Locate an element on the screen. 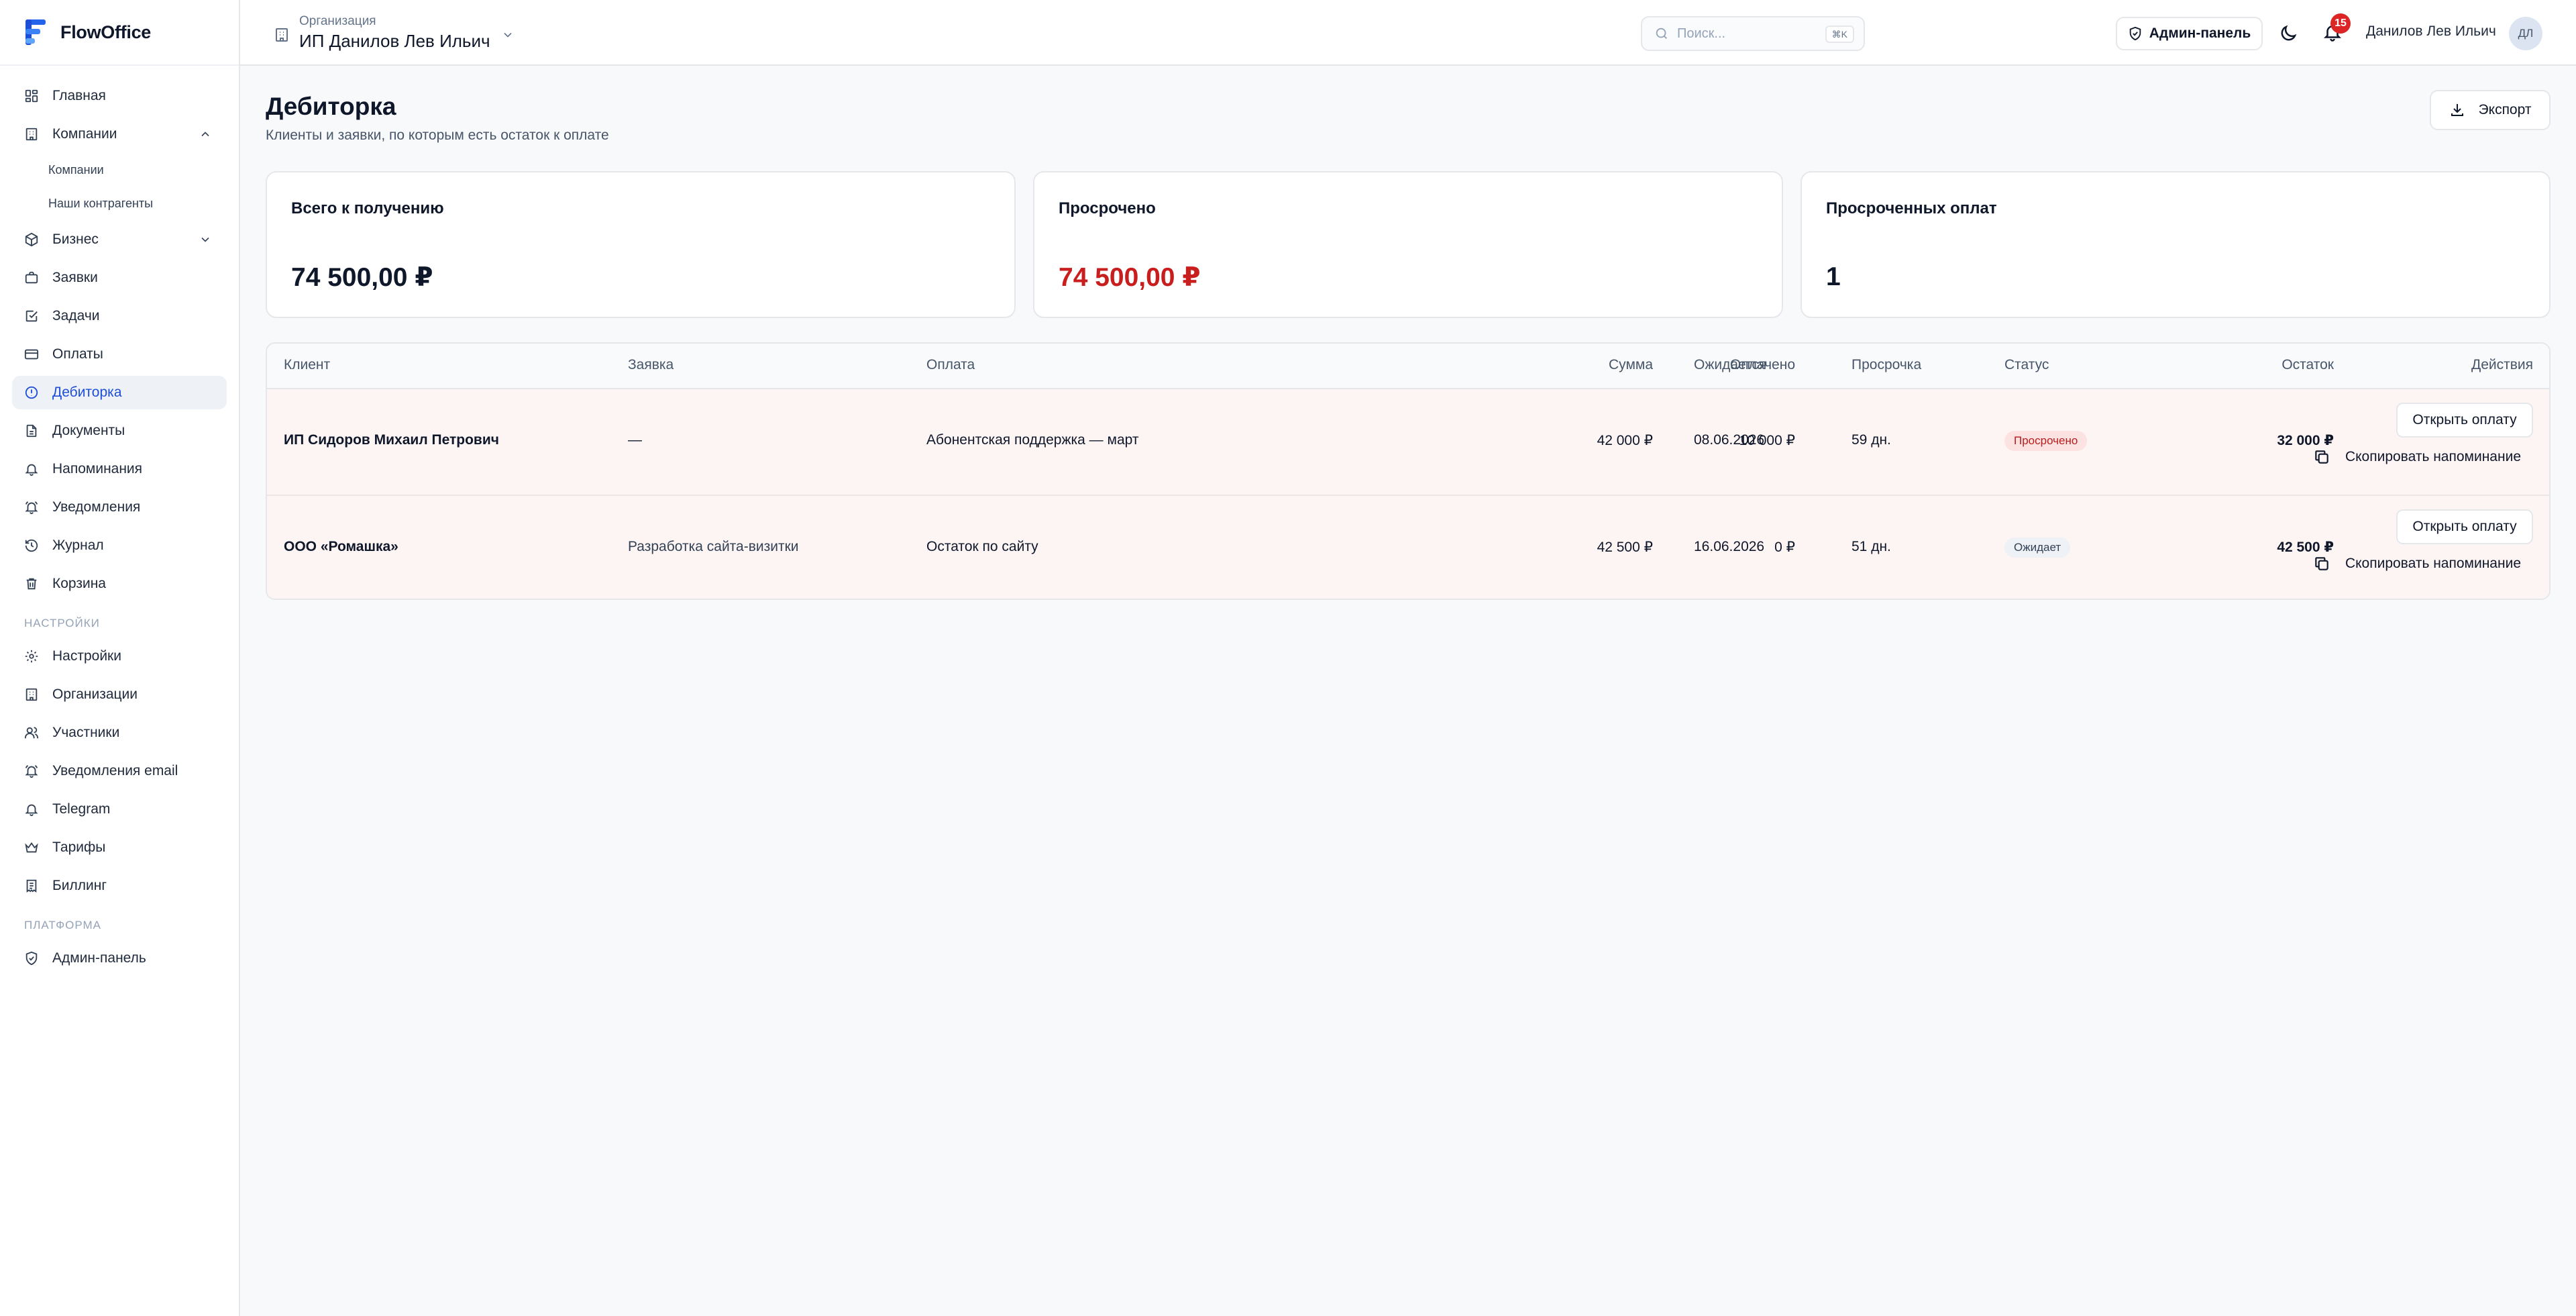 The height and width of the screenshot is (1316, 2576). cell-client: ИП Сидоров Михаил Петрович is located at coordinates (391, 440).